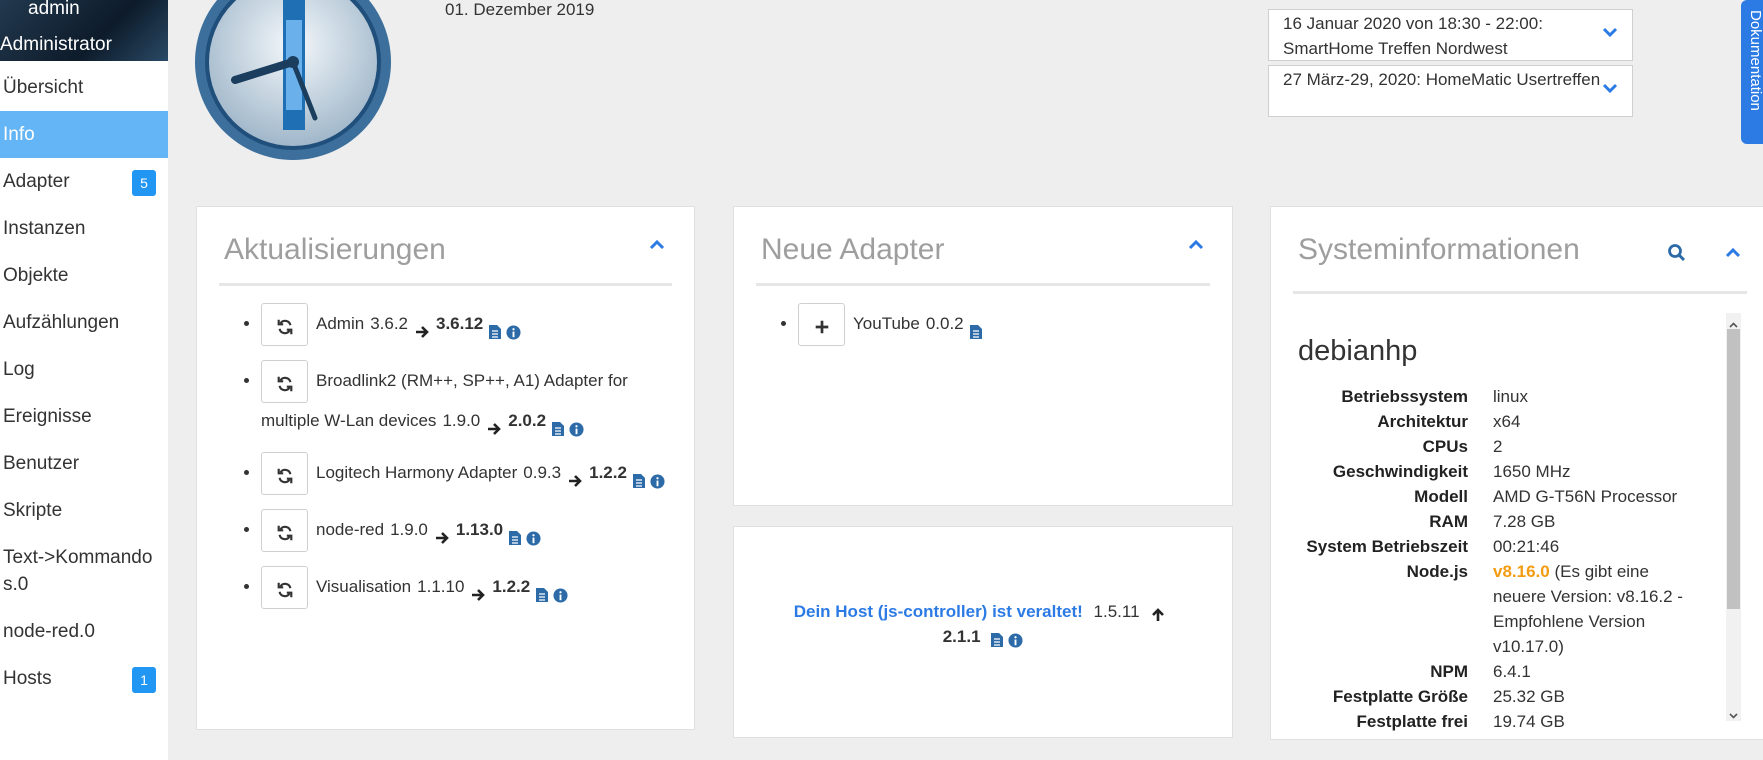 Image resolution: width=1763 pixels, height=760 pixels. Describe the element at coordinates (1404, 396) in the screenshot. I see `sysinfo-key: Betriebssystem` at that location.